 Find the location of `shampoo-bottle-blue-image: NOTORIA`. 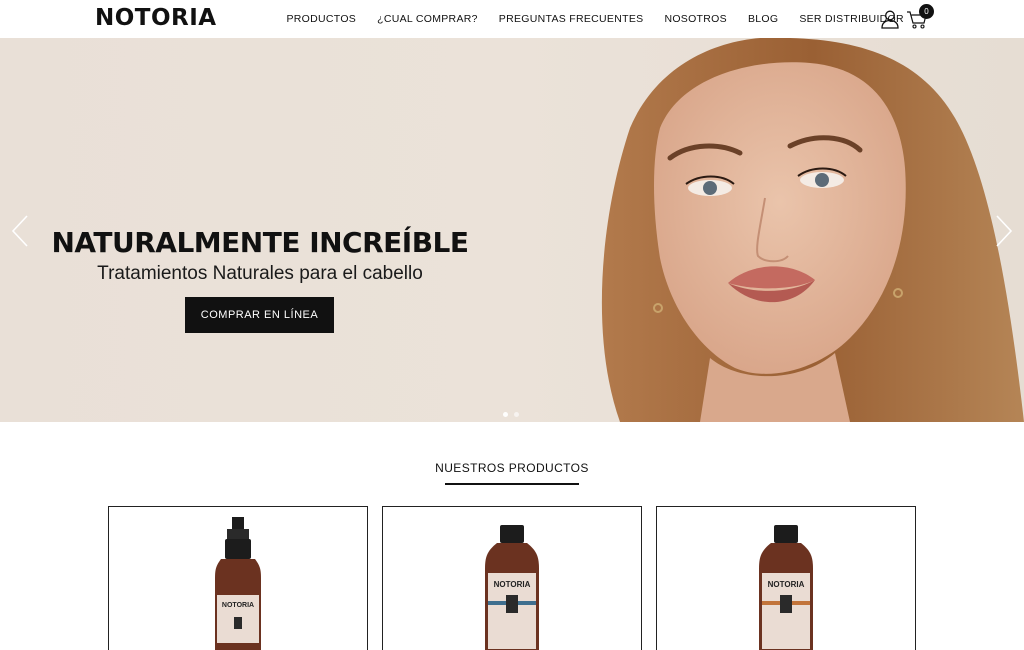

shampoo-bottle-blue-image: NOTORIA is located at coordinates (512, 587).